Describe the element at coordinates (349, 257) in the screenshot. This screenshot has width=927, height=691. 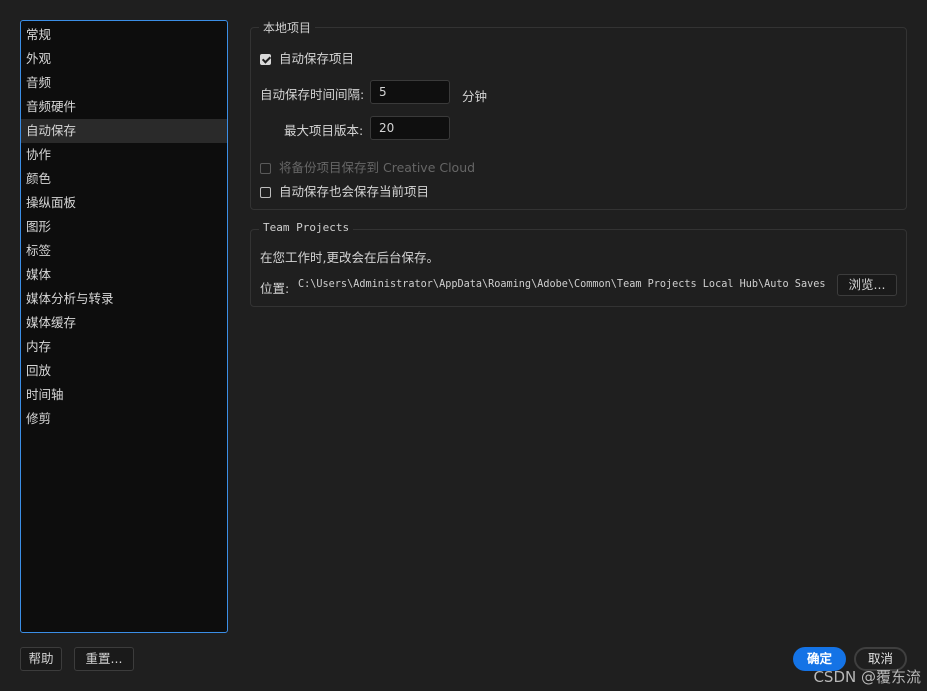
I see `team-info-text: 在您工作时,更改会在后台保存。` at that location.